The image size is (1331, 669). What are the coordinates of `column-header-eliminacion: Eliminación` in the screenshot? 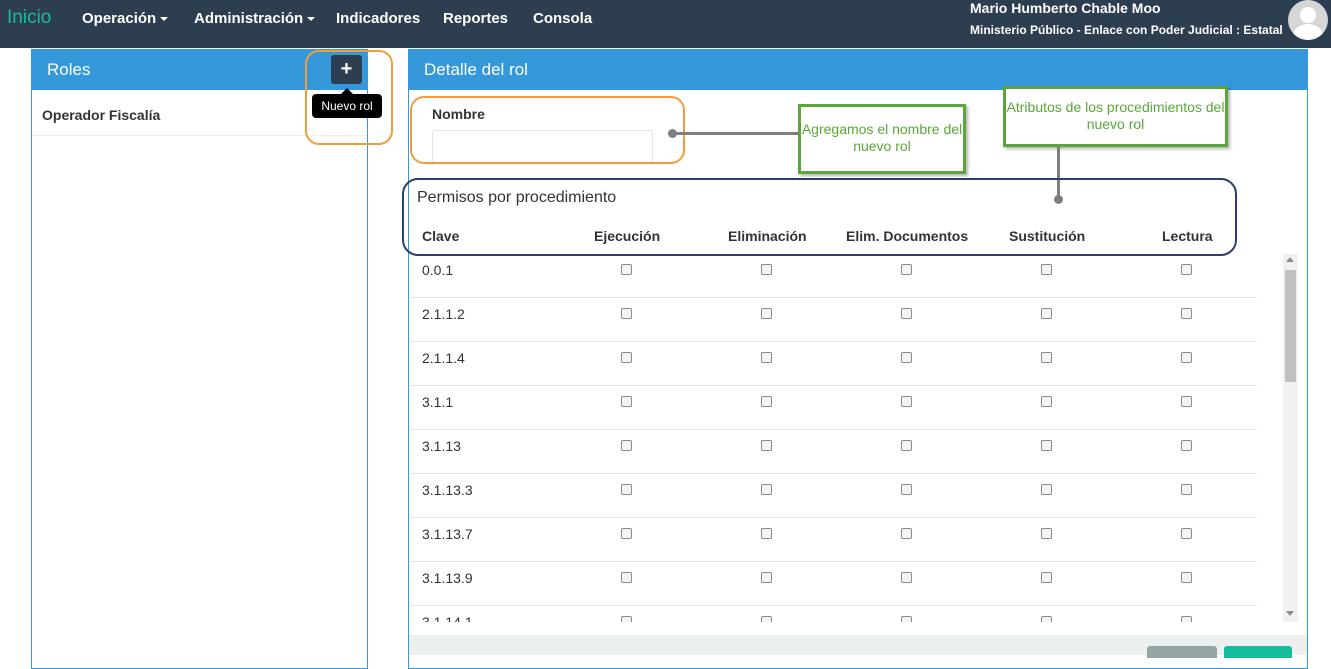 It's located at (767, 236).